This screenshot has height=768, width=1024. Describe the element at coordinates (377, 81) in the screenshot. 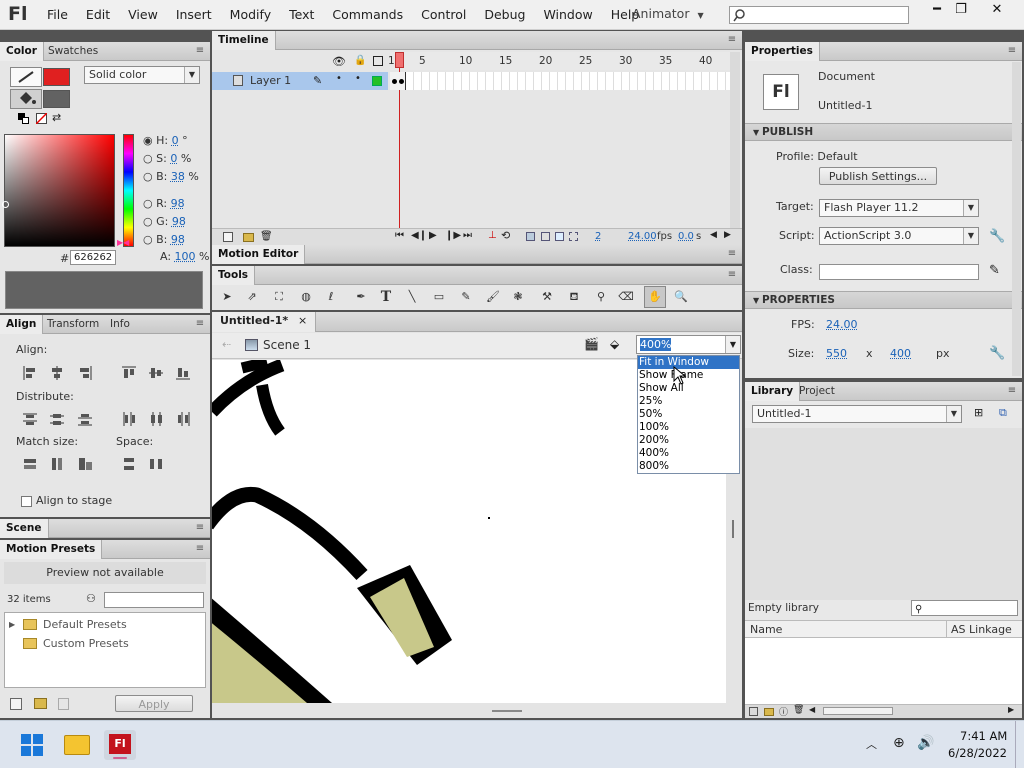

I see `layer-color-swatch` at that location.